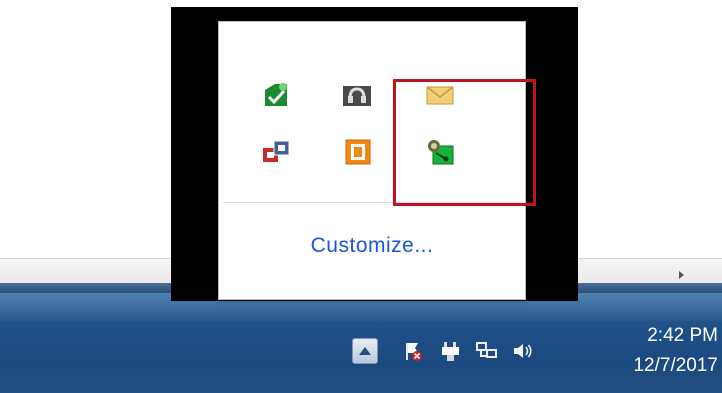  What do you see at coordinates (681, 275) in the screenshot?
I see `scroll-right-arrow-icon` at bounding box center [681, 275].